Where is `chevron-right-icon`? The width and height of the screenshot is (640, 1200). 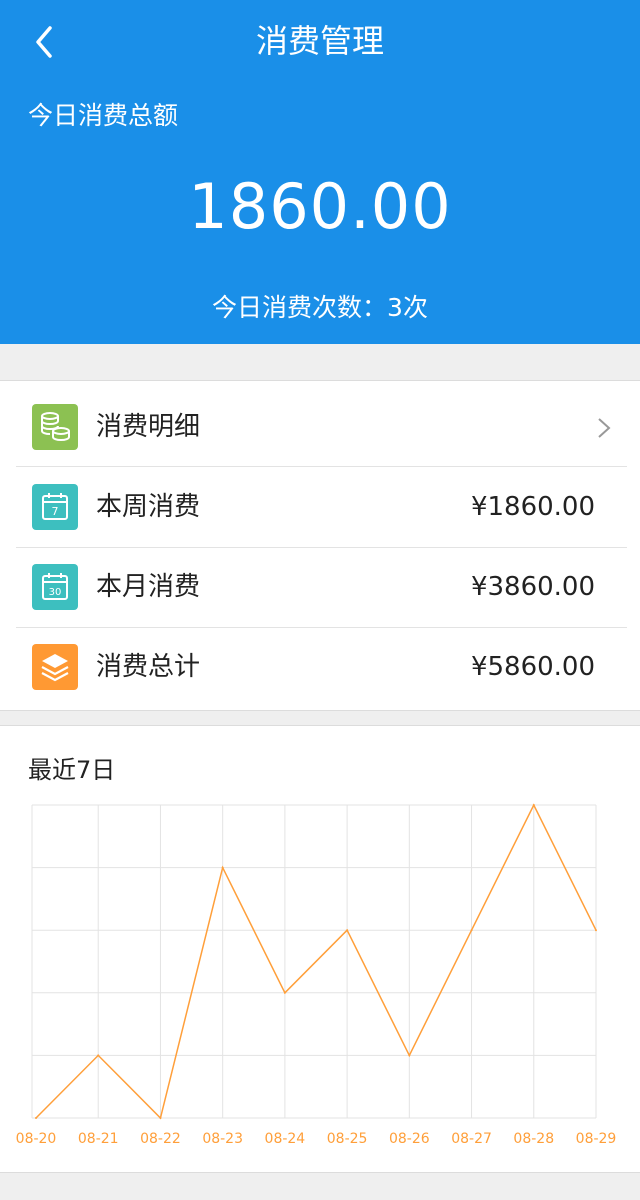 chevron-right-icon is located at coordinates (604, 428).